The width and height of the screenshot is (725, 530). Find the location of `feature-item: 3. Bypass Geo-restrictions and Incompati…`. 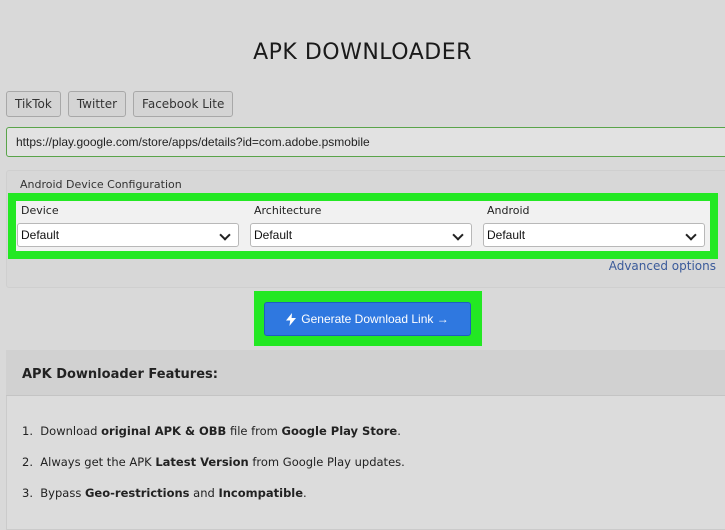

feature-item: 3. Bypass Geo-restrictions and Incompati… is located at coordinates (164, 493).